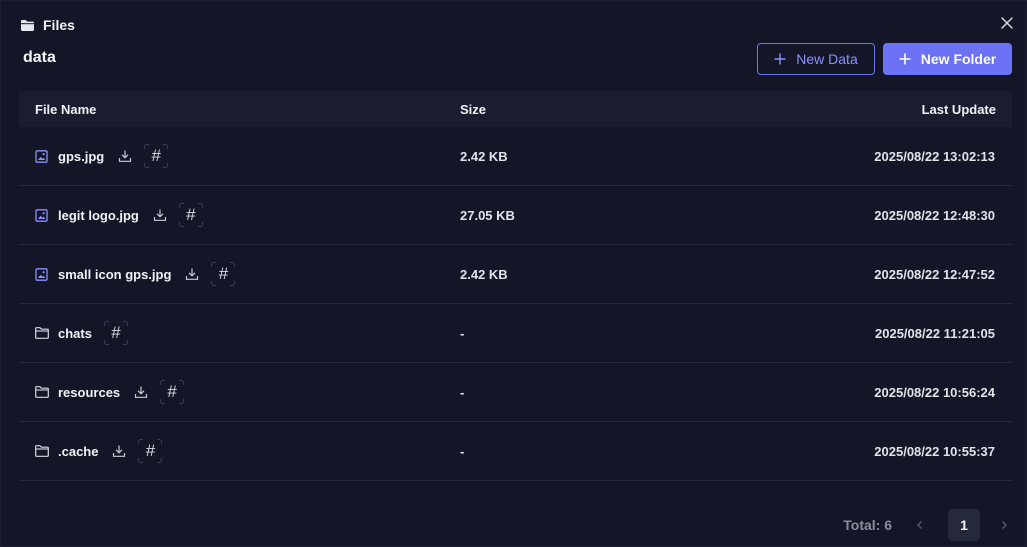  What do you see at coordinates (75, 333) in the screenshot?
I see `folder-name-link: chats` at bounding box center [75, 333].